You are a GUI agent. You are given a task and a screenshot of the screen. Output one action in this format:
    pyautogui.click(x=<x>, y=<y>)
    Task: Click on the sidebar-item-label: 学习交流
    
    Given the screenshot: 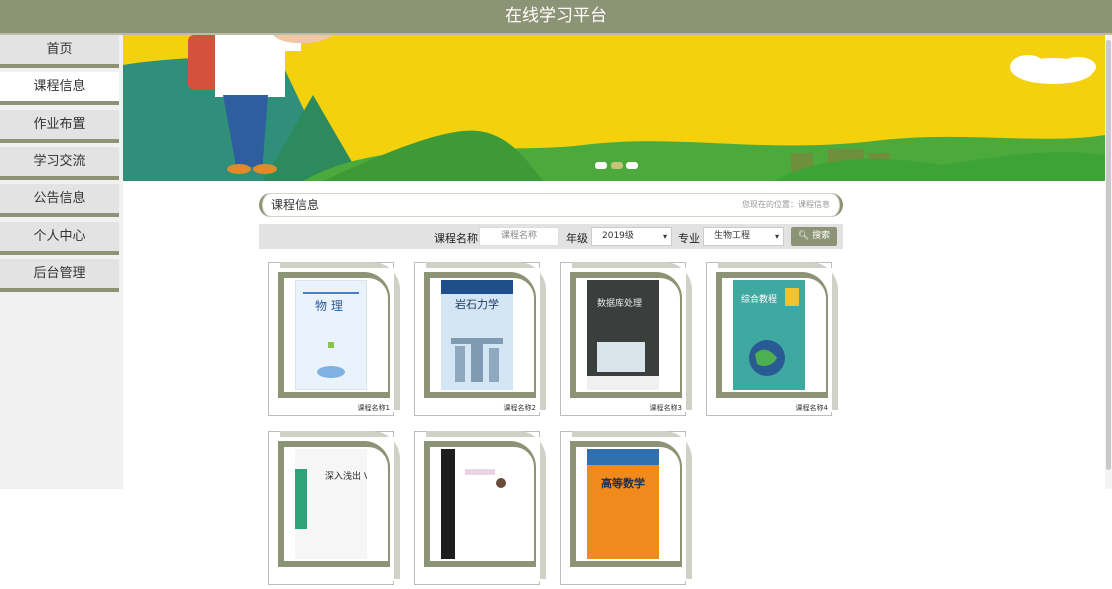 What is the action you would take?
    pyautogui.click(x=59, y=161)
    